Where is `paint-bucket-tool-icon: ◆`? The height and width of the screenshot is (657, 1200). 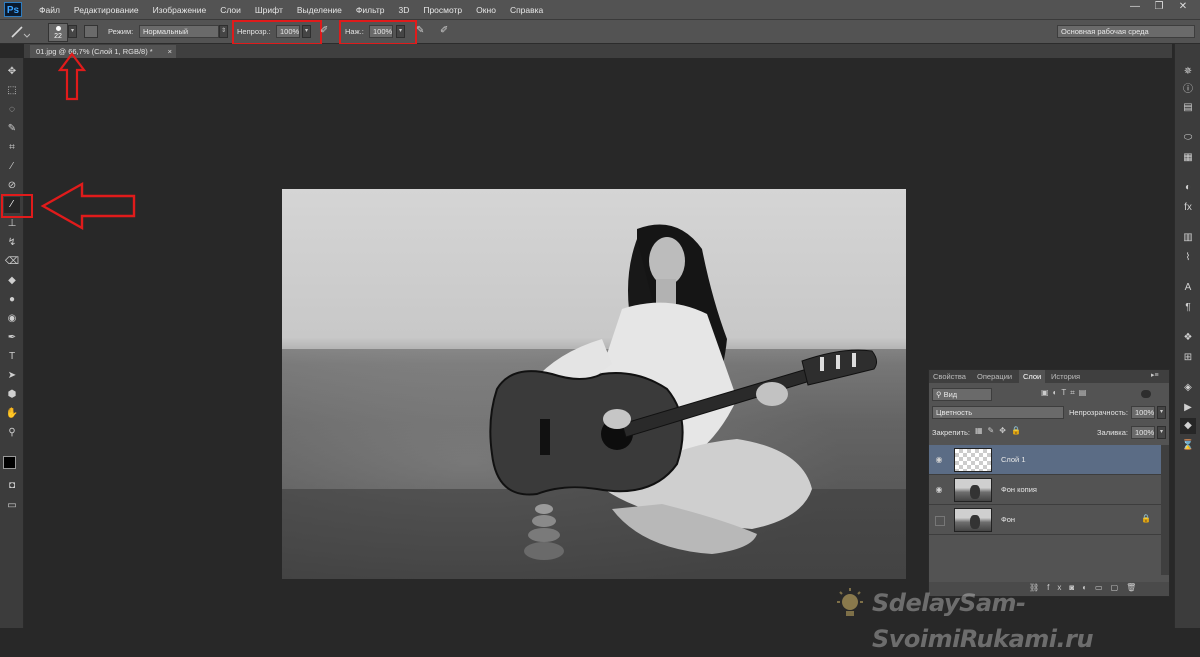
paint-bucket-tool-icon: ◆ is located at coordinates (12, 281).